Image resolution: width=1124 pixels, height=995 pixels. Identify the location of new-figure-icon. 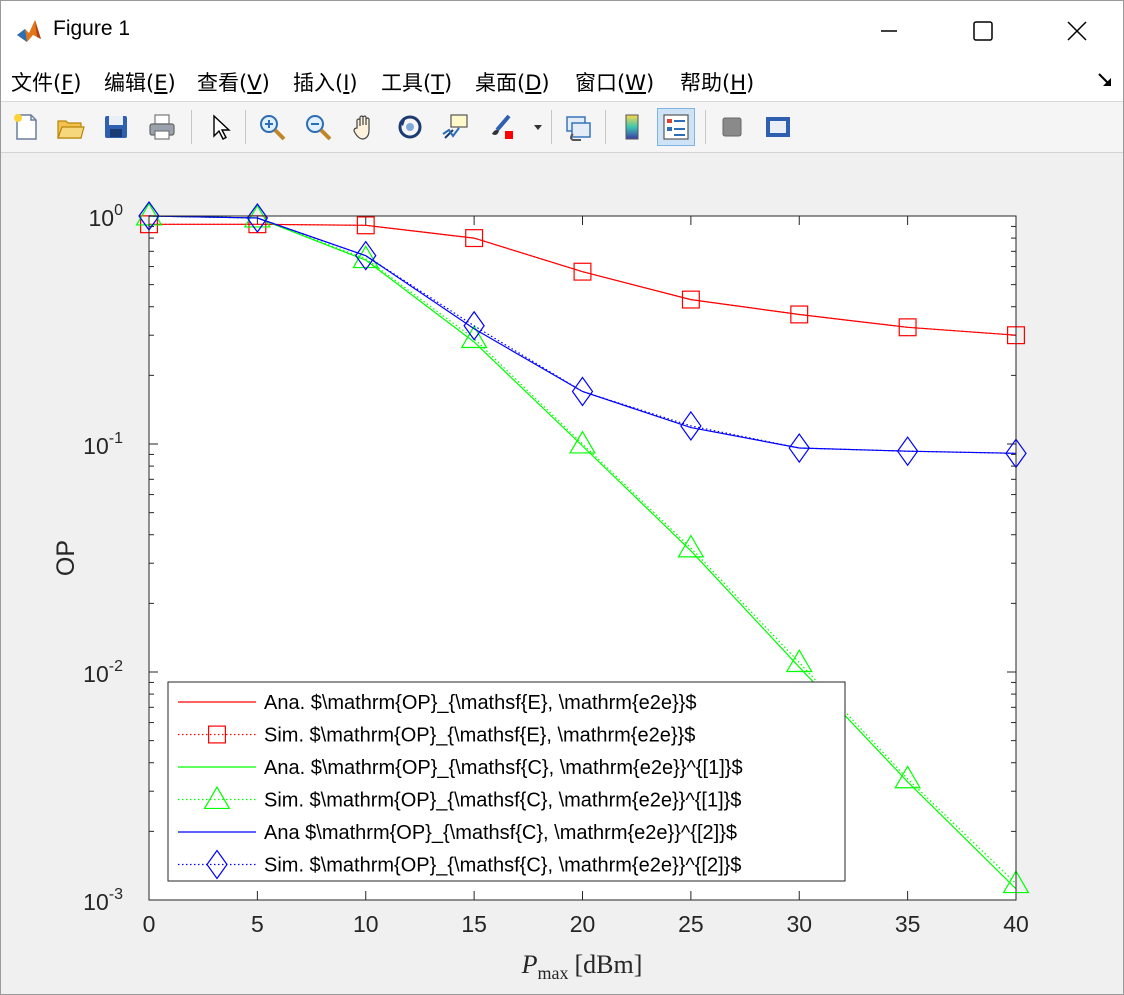
(25, 127).